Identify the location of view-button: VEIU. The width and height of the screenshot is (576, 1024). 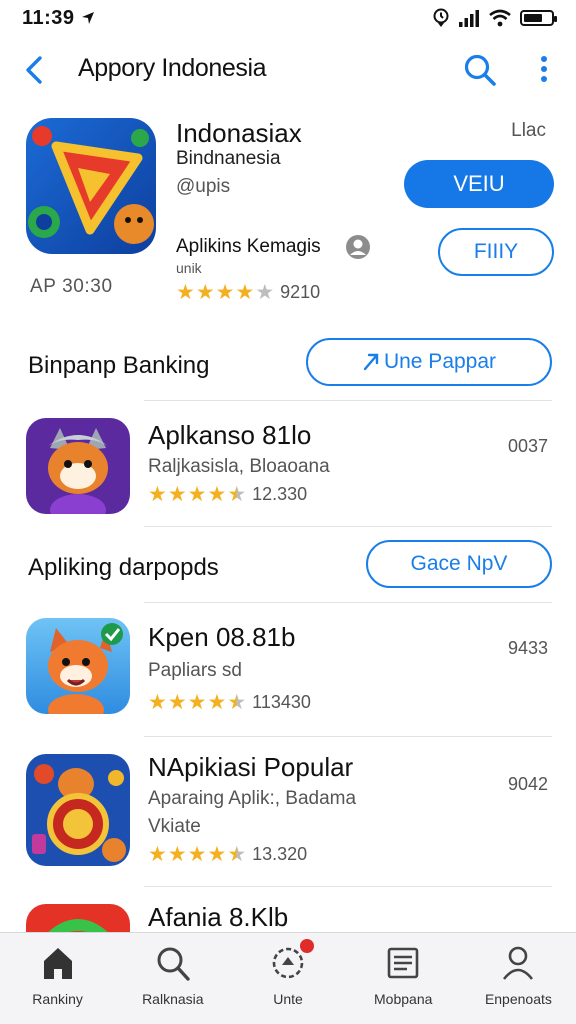
(479, 184).